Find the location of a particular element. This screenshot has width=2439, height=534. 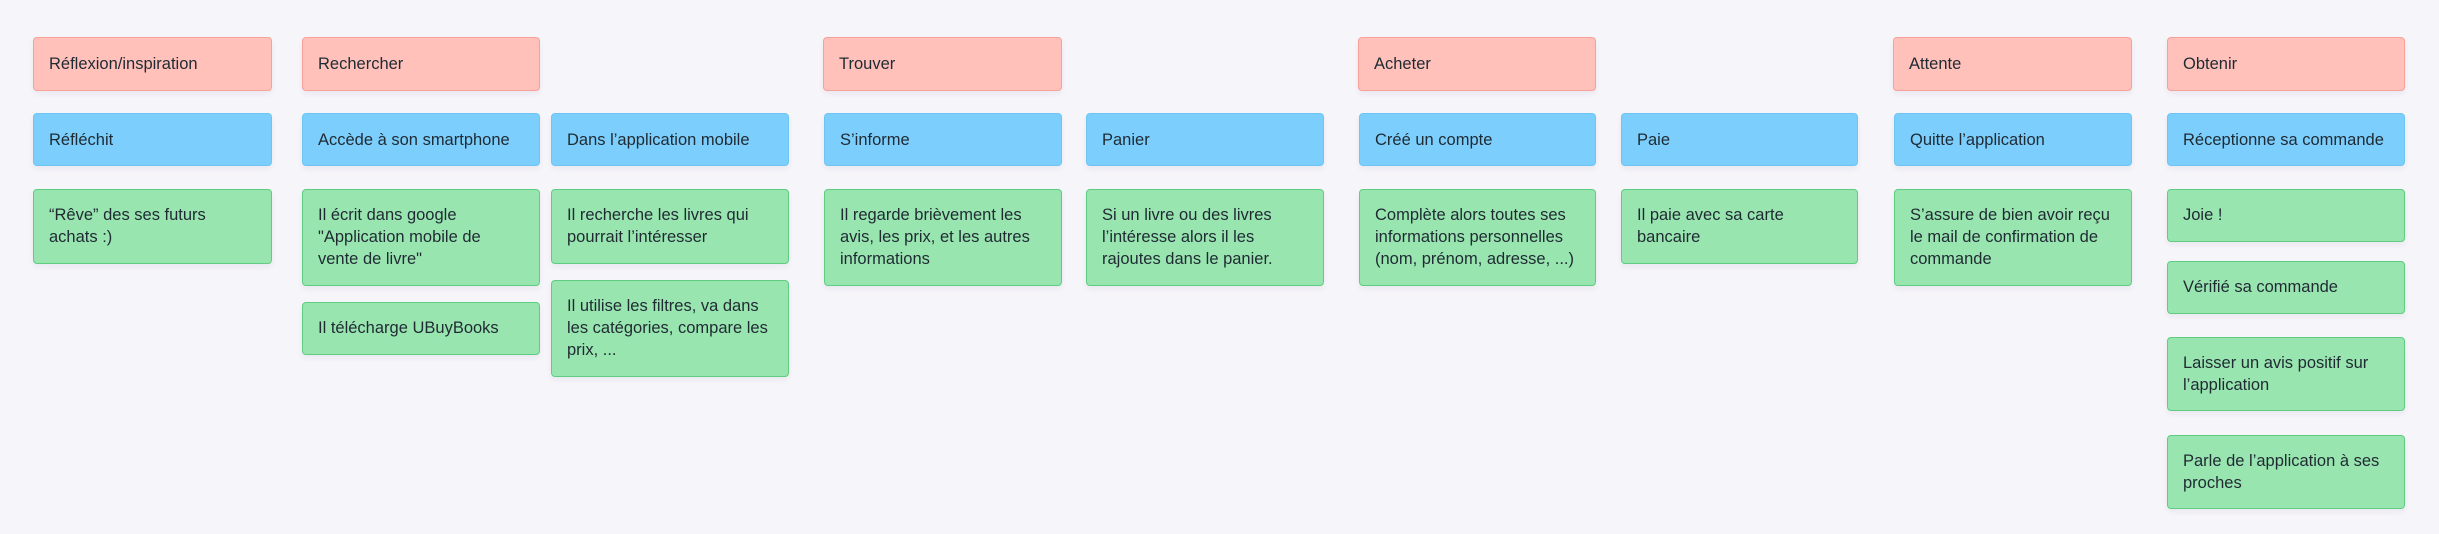

action-card-cree-compte: Créé un compte is located at coordinates (1477, 139).